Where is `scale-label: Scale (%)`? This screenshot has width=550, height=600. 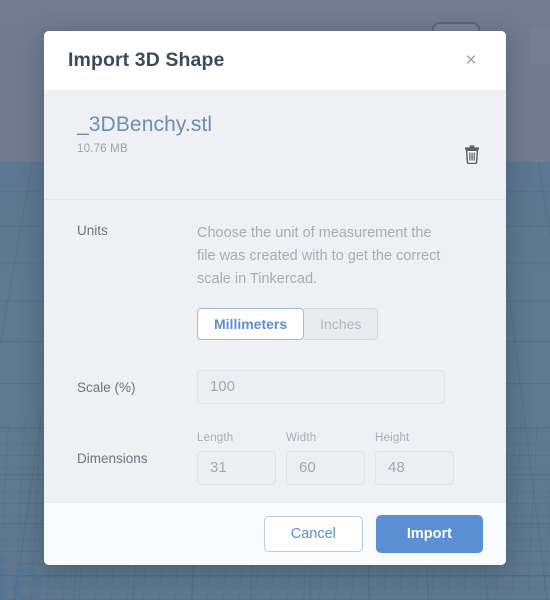
scale-label: Scale (%) is located at coordinates (106, 387).